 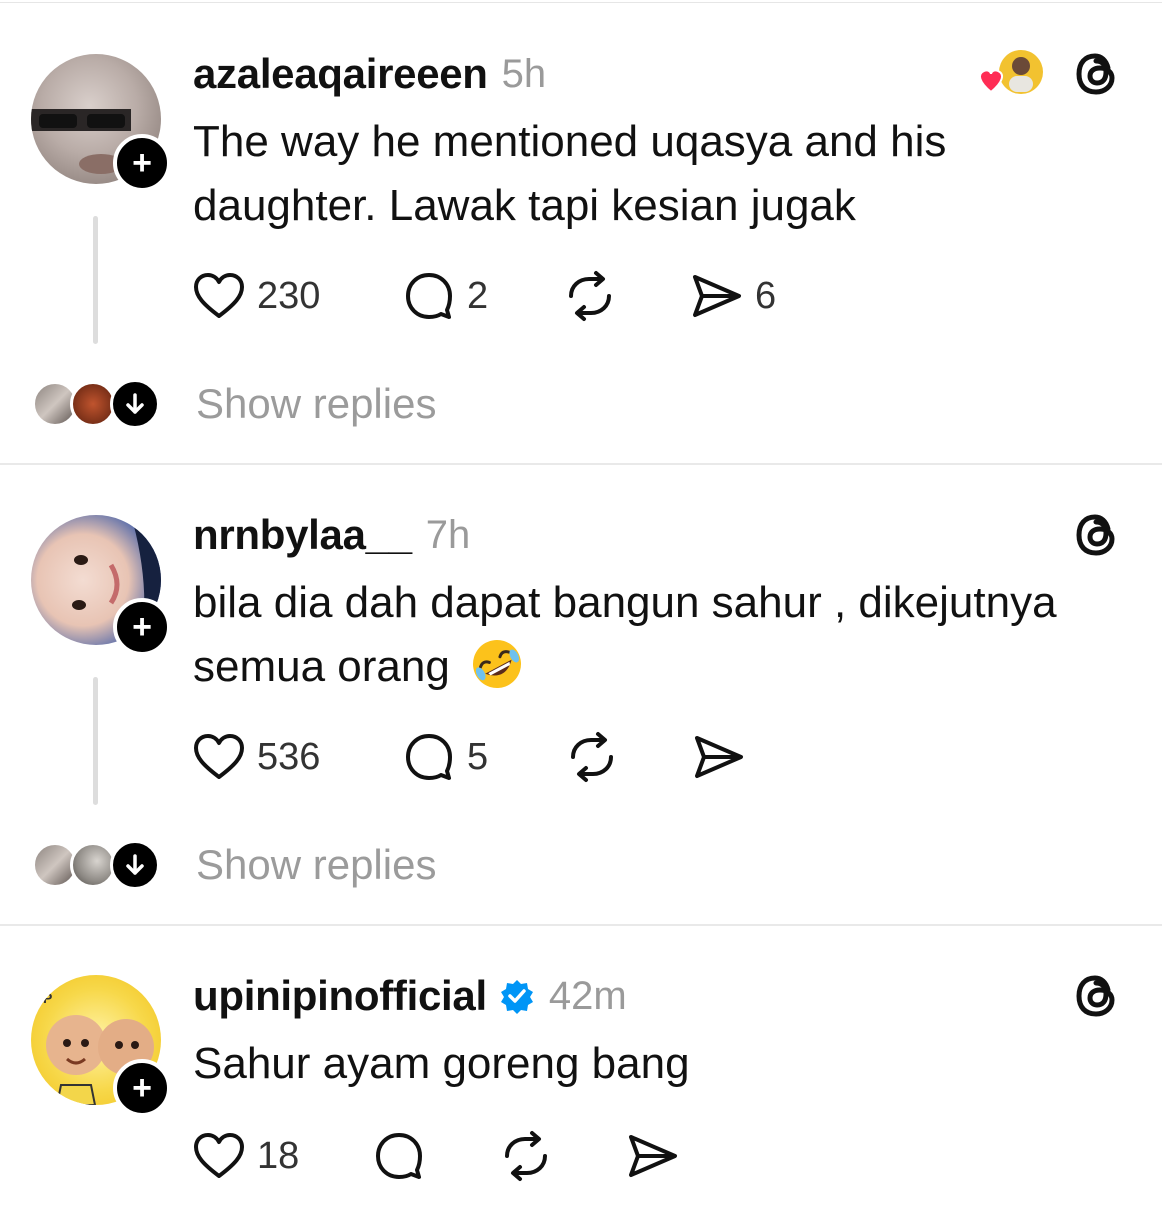 What do you see at coordinates (751, 296) in the screenshot?
I see `share-button: 6` at bounding box center [751, 296].